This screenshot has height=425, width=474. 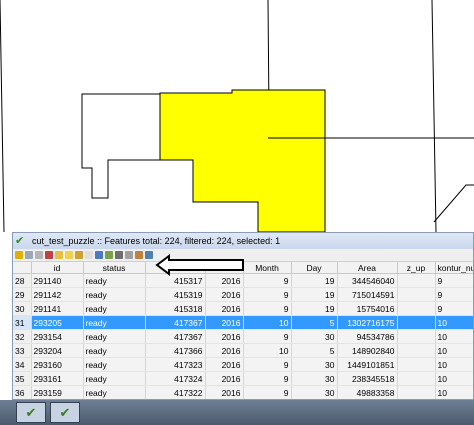 What do you see at coordinates (175, 378) in the screenshot?
I see `cell-zorder: 417324` at bounding box center [175, 378].